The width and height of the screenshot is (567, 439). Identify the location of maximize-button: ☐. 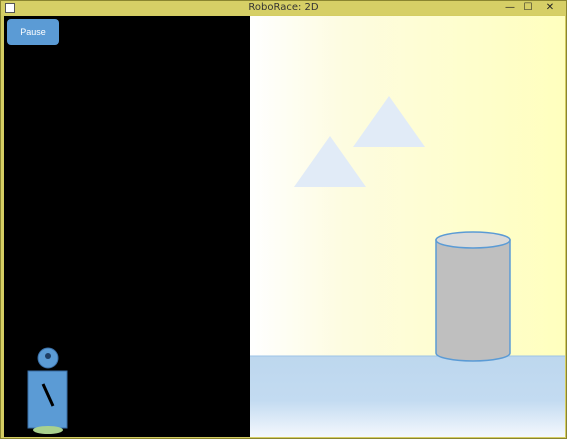
(528, 7).